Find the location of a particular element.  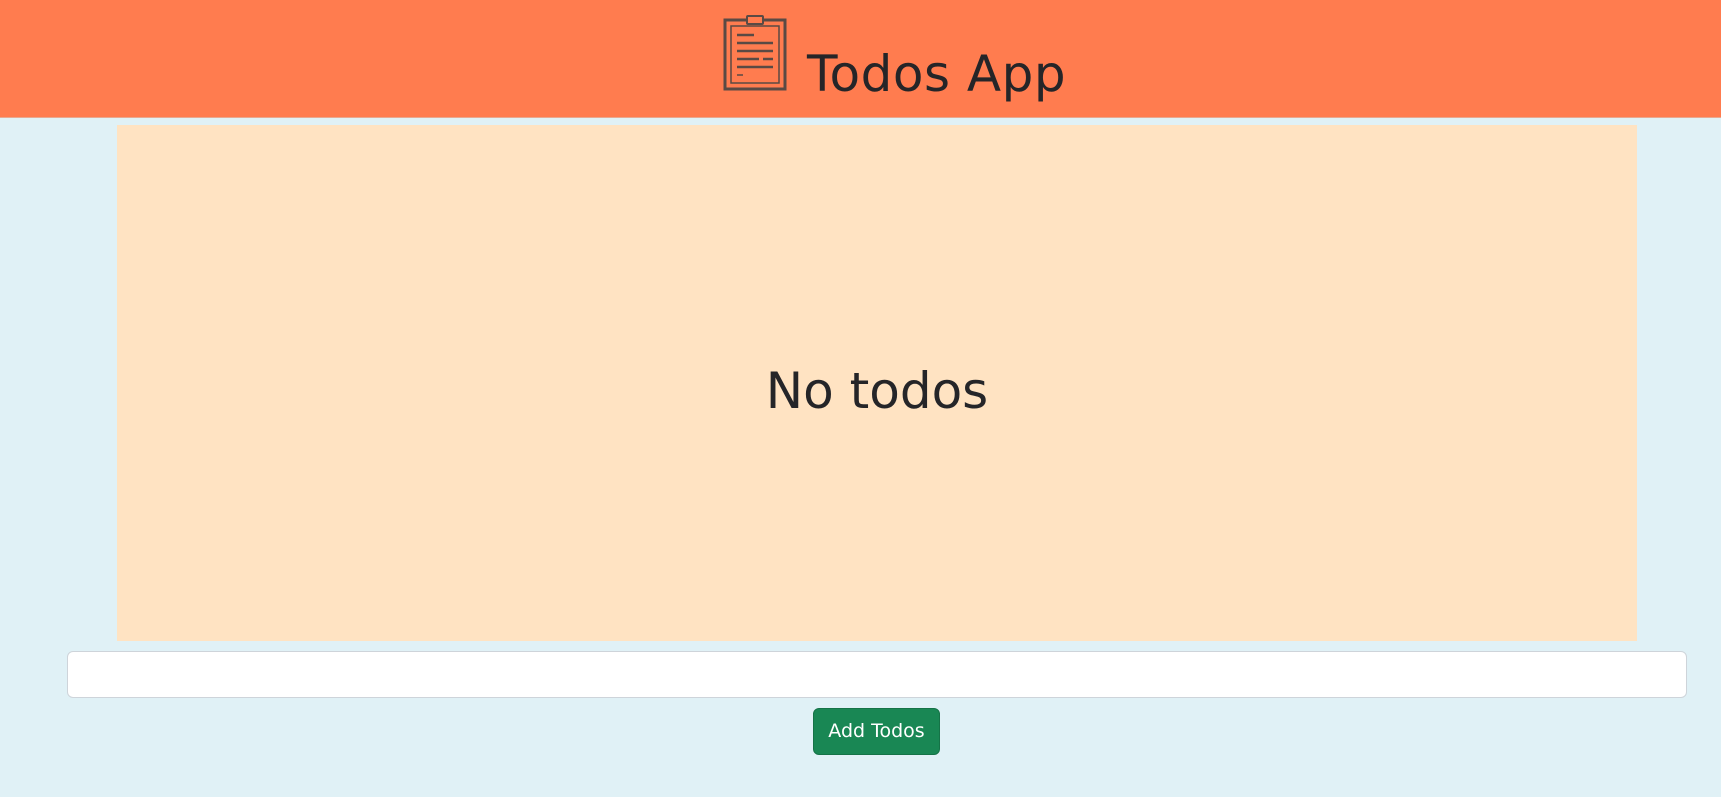

app-title: Todos App is located at coordinates (937, 74).